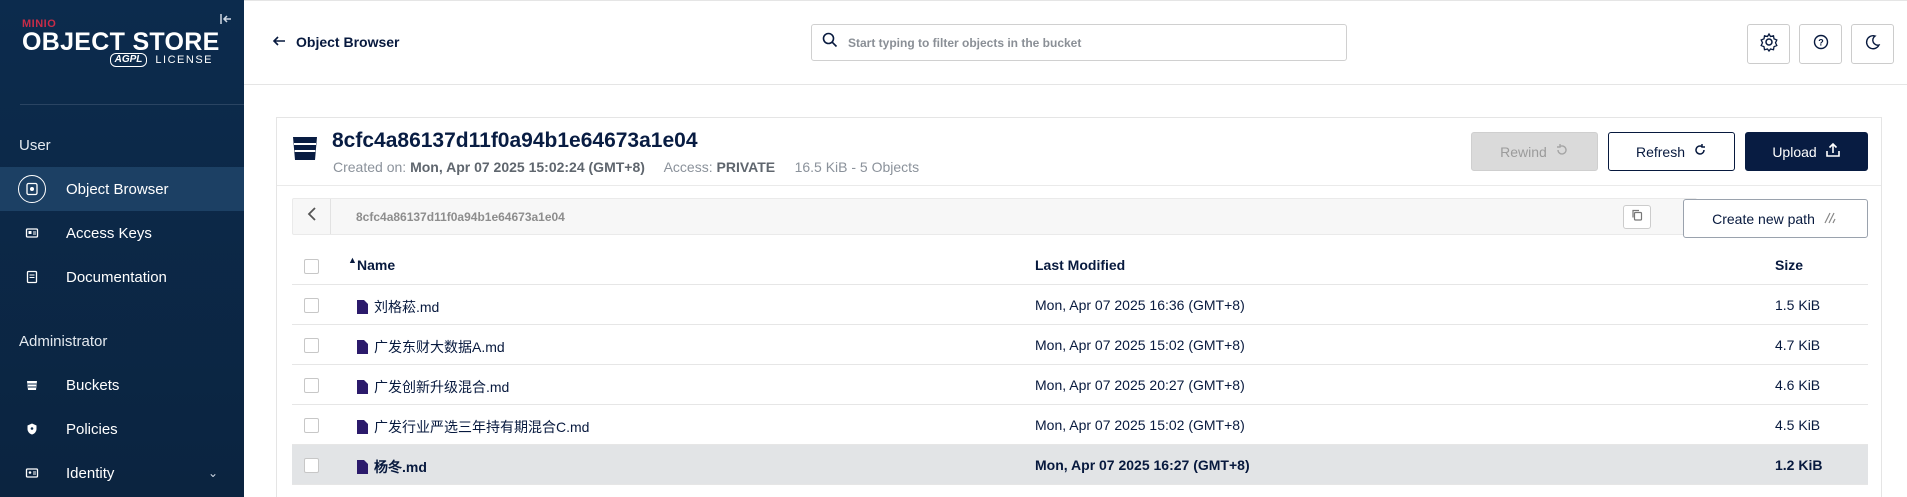 The image size is (1907, 497). What do you see at coordinates (370, 167) in the screenshot?
I see `created-label: Created on:` at bounding box center [370, 167].